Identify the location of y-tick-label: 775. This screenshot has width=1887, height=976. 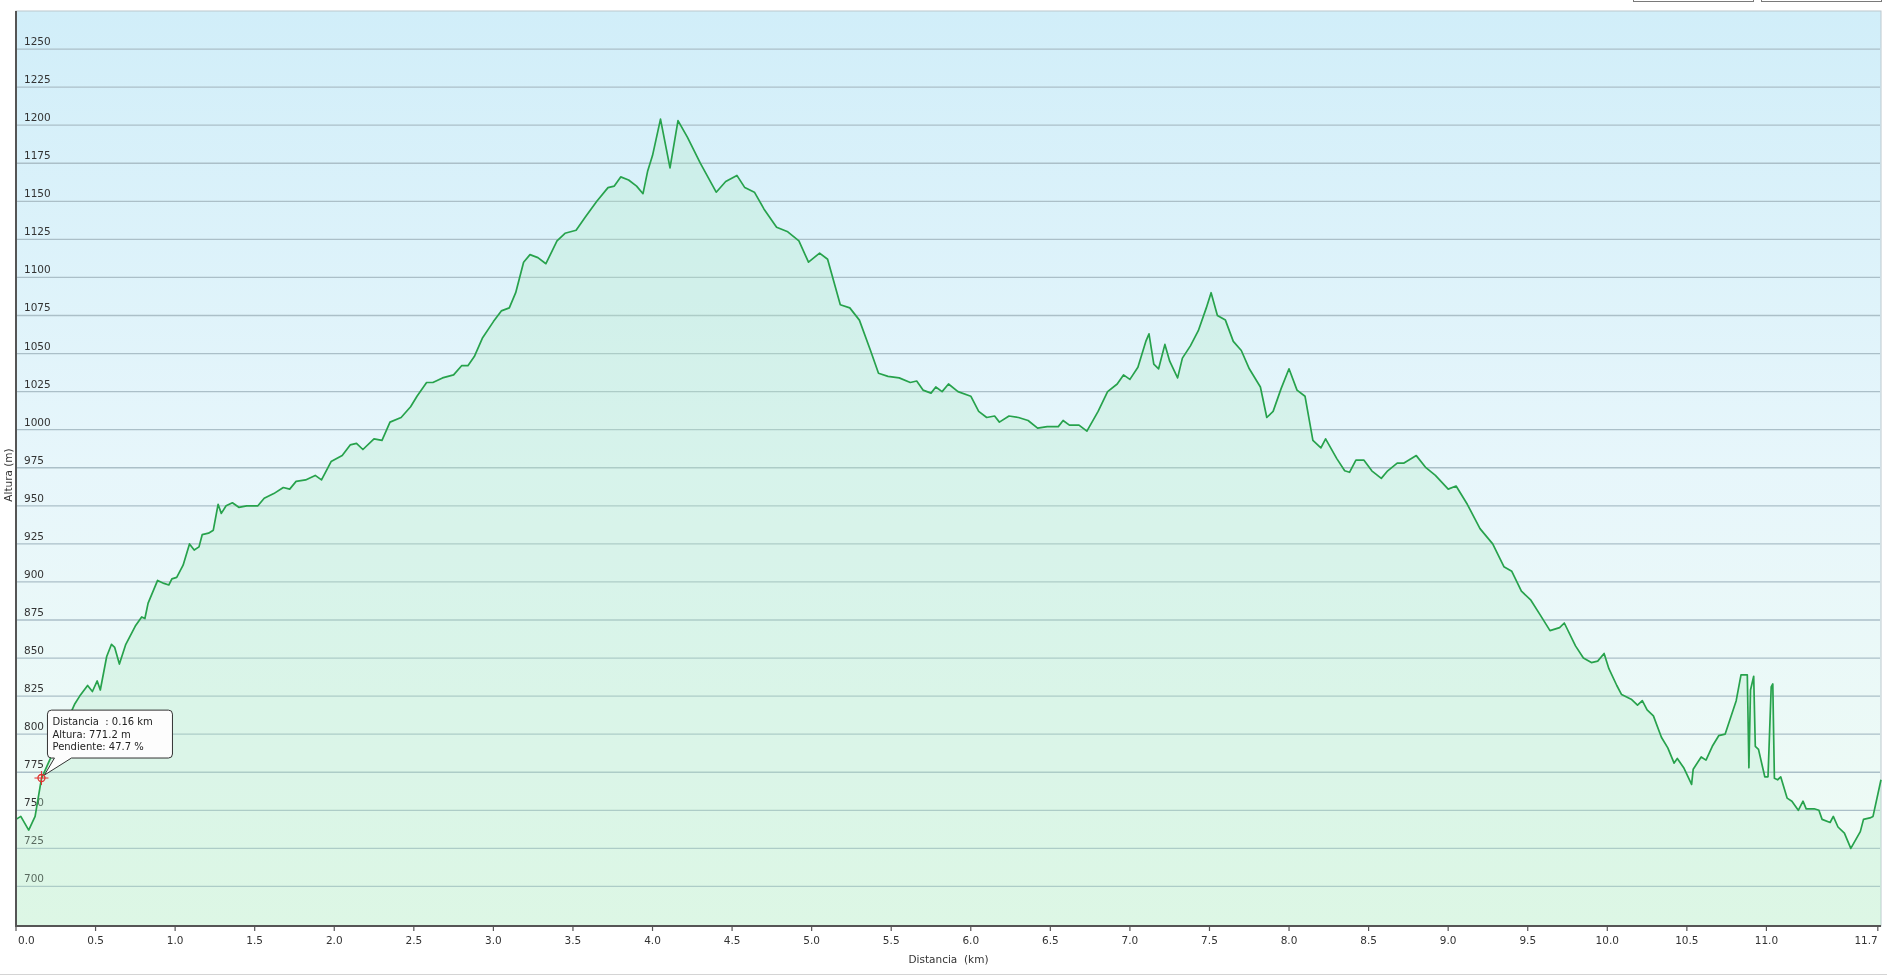
(34, 764).